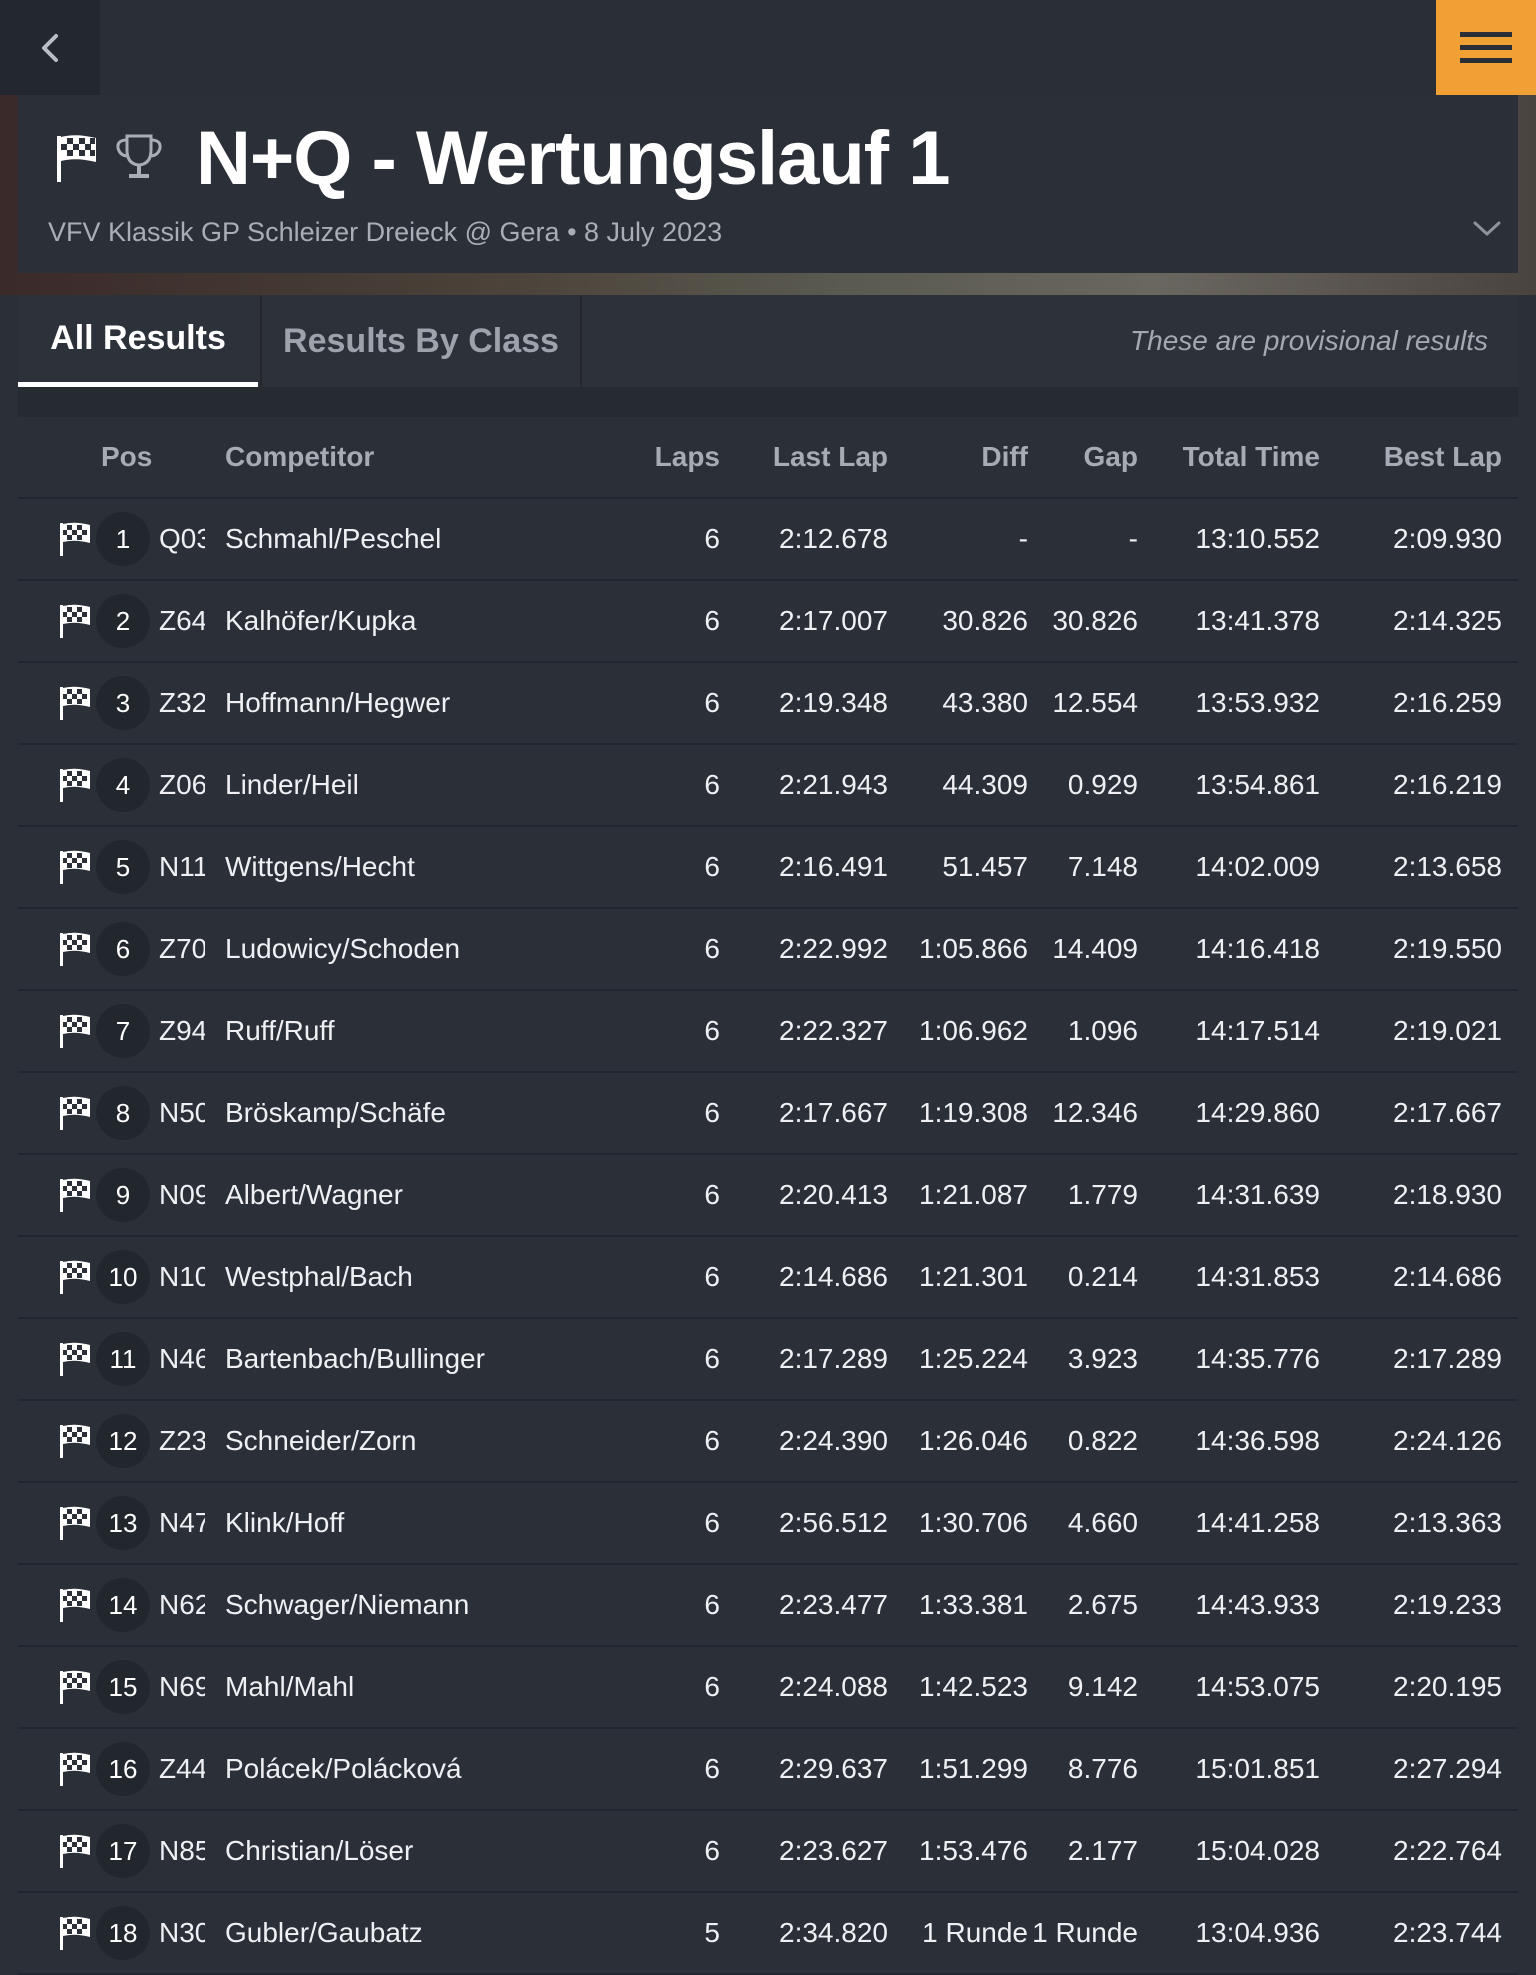 The width and height of the screenshot is (1536, 1975). Describe the element at coordinates (1102, 1358) in the screenshot. I see `gap-value: 3.923` at that location.